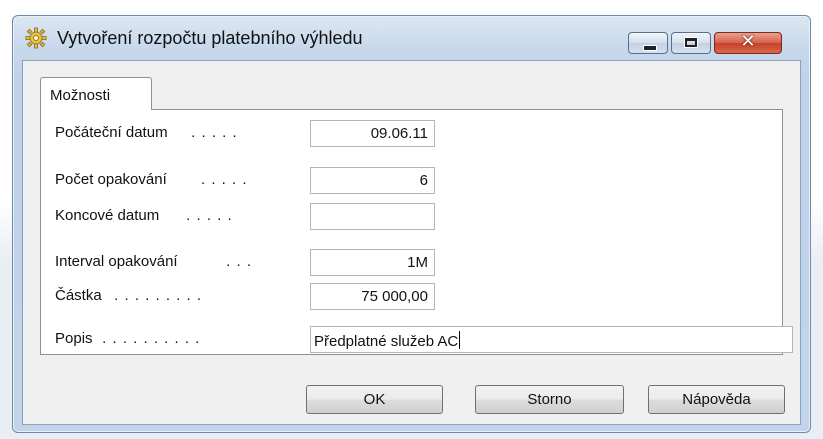  What do you see at coordinates (372, 216) in the screenshot?
I see `end-date-field` at bounding box center [372, 216].